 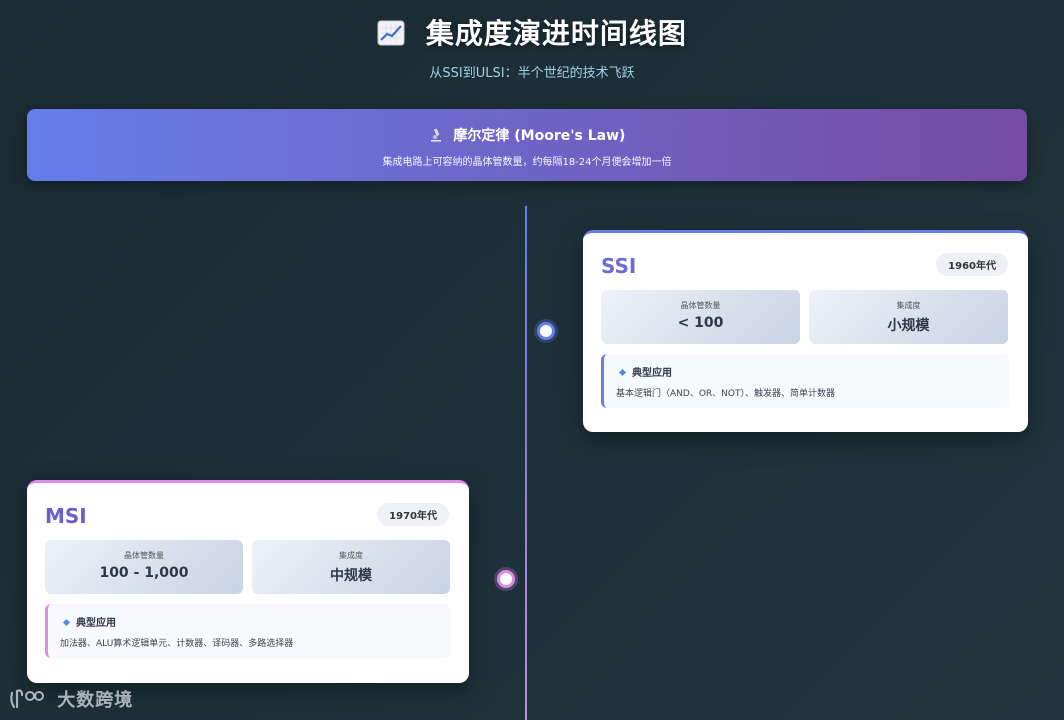 I want to click on stat-value: 中规模, so click(x=351, y=576).